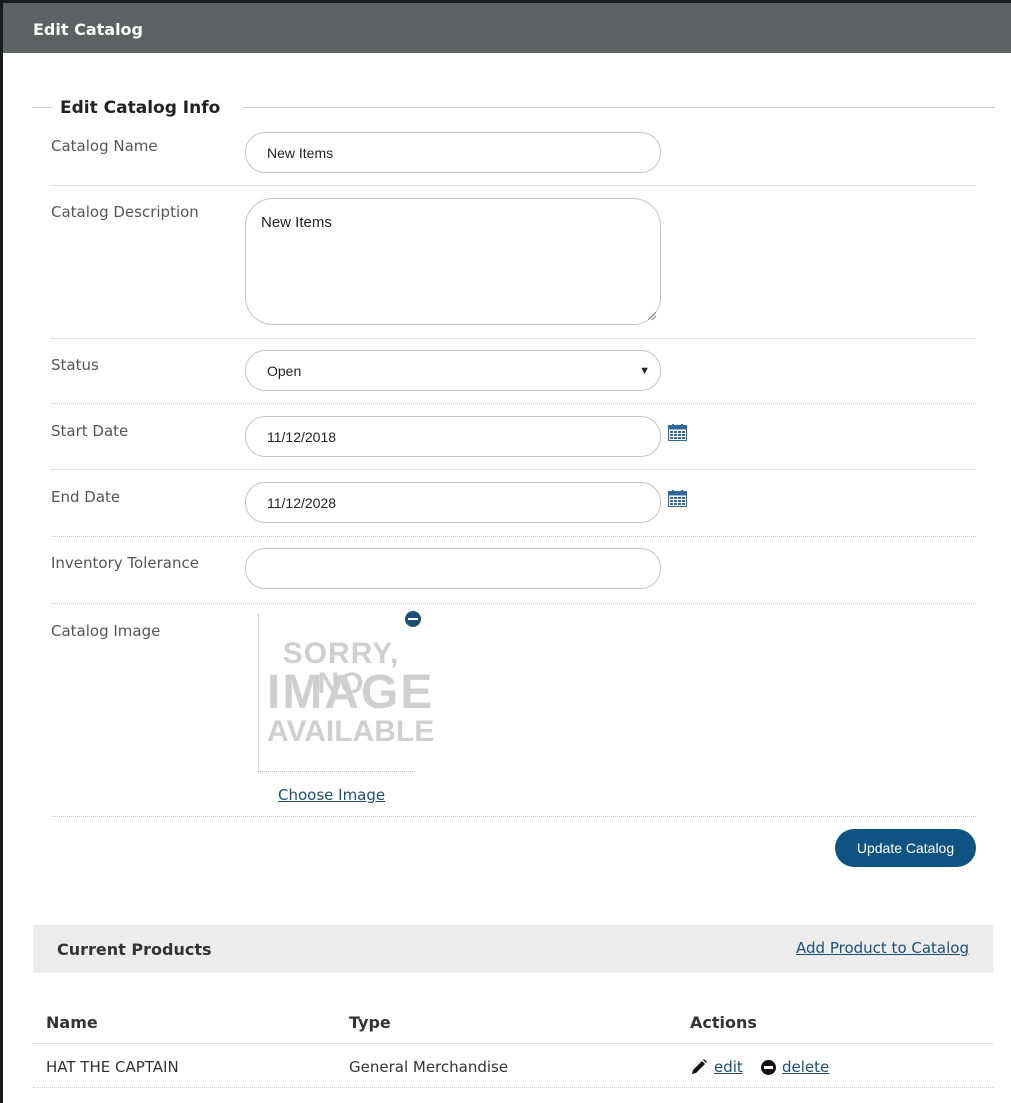  What do you see at coordinates (453, 568) in the screenshot?
I see `inventory-tolerance-input` at bounding box center [453, 568].